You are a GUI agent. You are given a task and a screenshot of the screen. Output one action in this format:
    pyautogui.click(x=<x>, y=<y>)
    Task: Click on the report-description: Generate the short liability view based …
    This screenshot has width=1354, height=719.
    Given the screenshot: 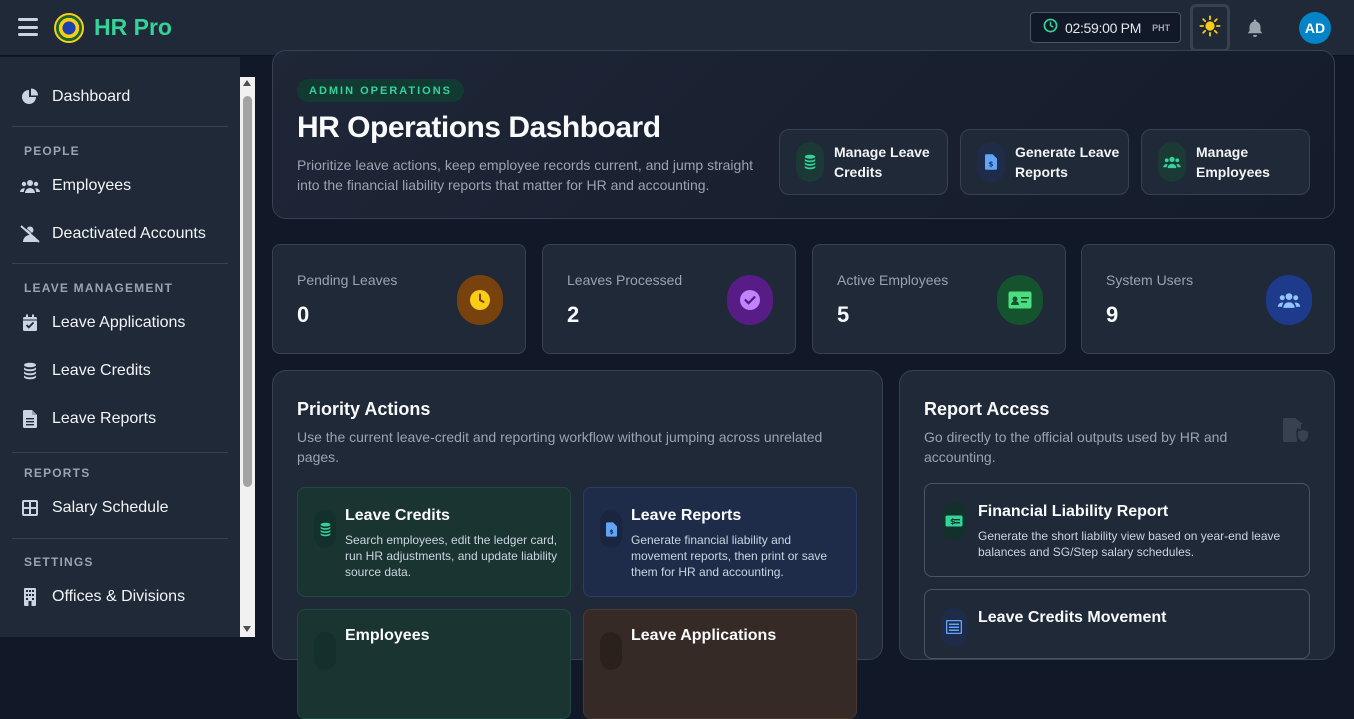 What is the action you would take?
    pyautogui.click(x=1129, y=544)
    